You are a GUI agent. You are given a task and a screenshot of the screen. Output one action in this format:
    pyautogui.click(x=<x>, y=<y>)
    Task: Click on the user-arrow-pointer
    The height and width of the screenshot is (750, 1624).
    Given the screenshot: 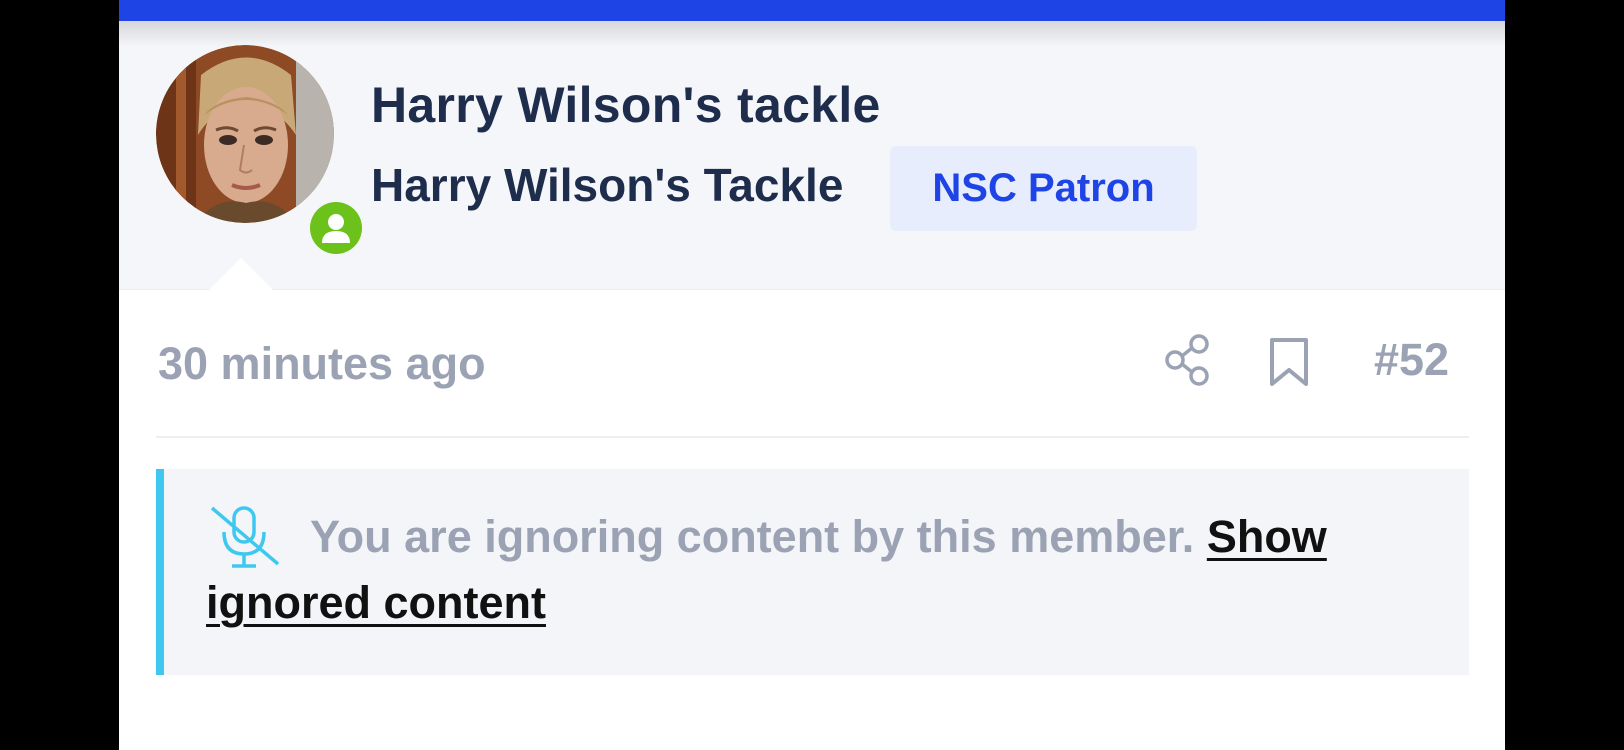 What is the action you would take?
    pyautogui.click(x=241, y=274)
    